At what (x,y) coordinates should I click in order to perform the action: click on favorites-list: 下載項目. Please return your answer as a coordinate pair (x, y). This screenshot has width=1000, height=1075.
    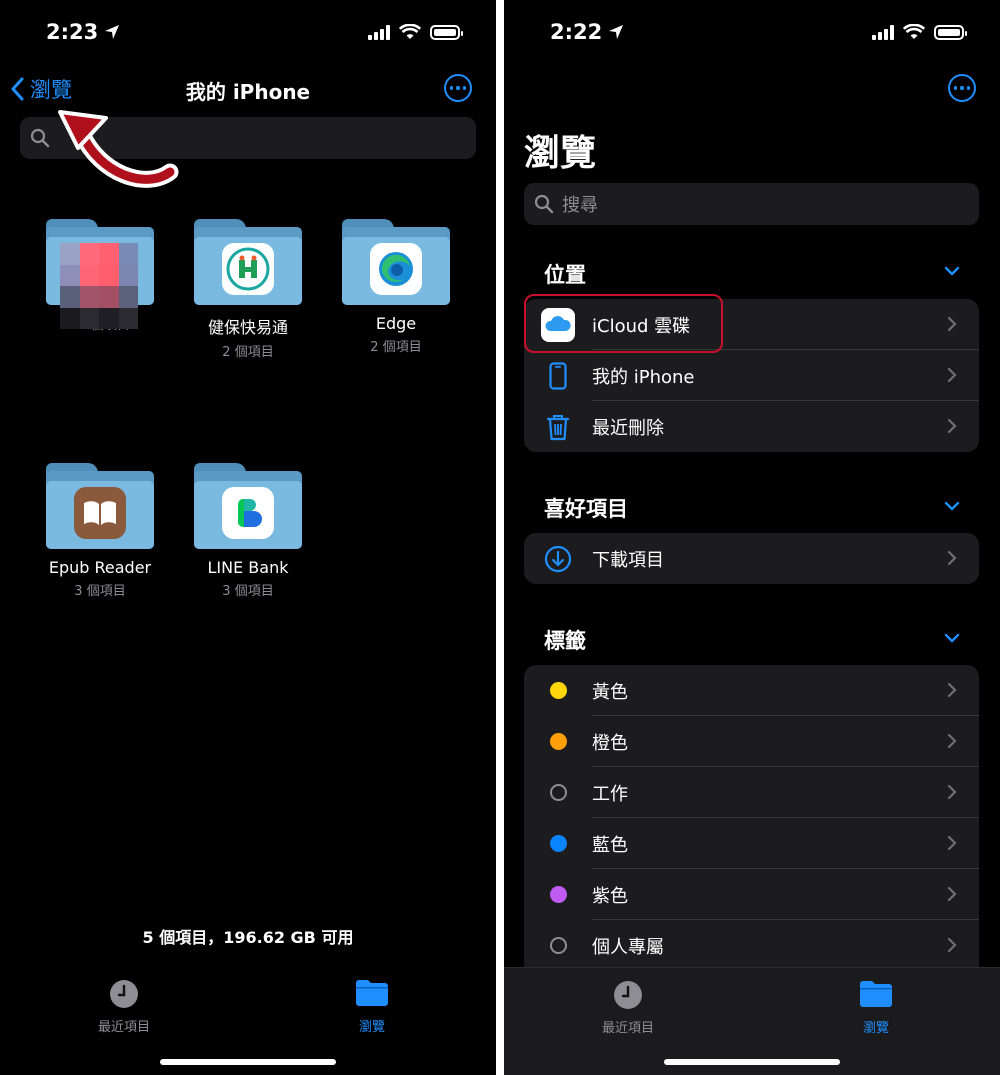
    Looking at the image, I should click on (751, 558).